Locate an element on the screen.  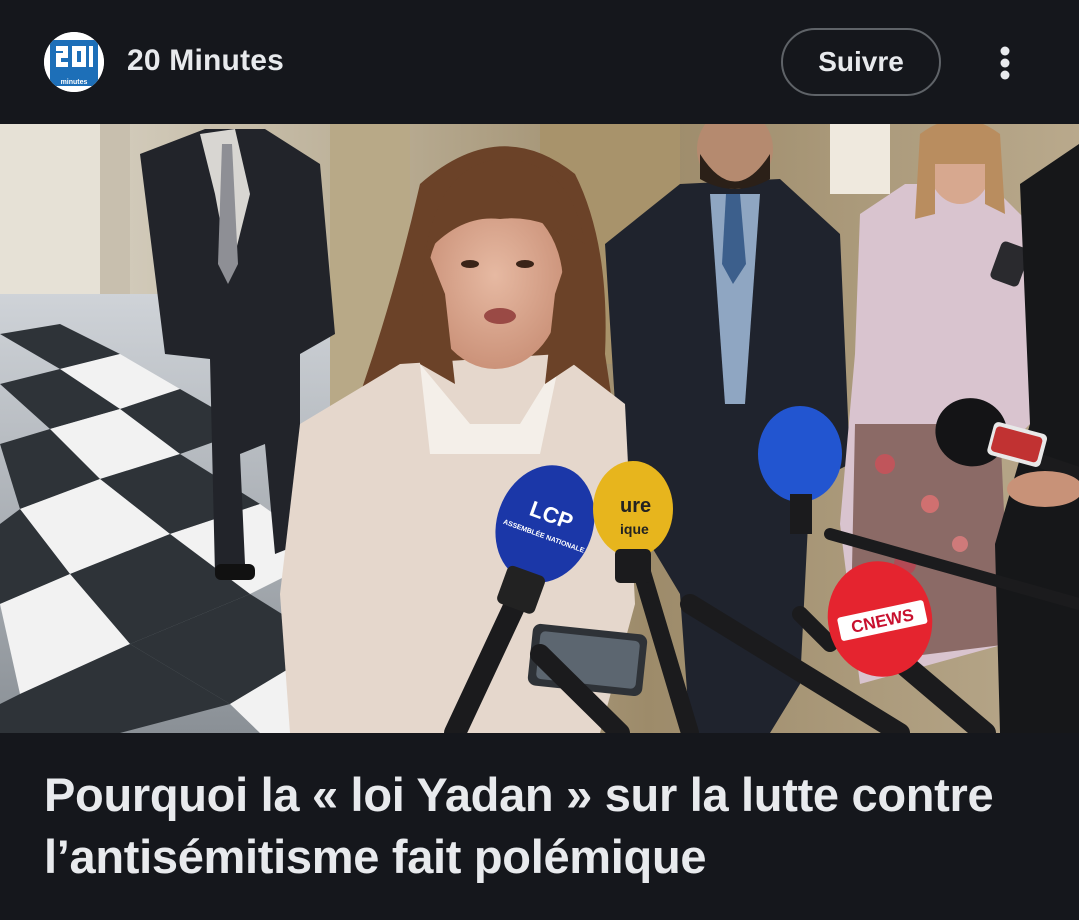
publisher-logo-icon: minutes is located at coordinates (74, 62).